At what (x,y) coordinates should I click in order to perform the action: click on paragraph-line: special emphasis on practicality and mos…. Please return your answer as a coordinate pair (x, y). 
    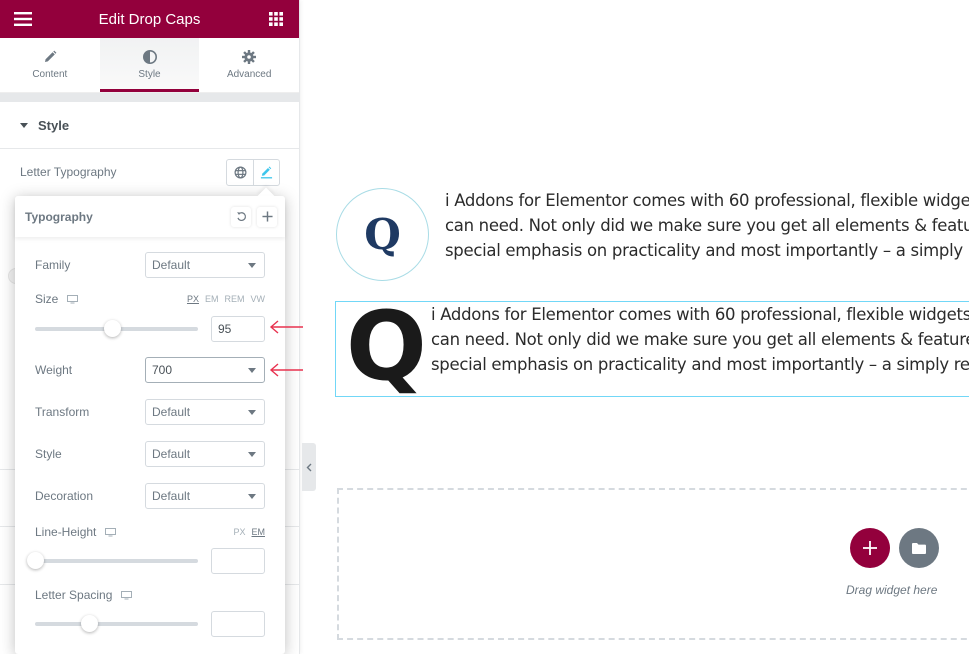
    Looking at the image, I should click on (700, 364).